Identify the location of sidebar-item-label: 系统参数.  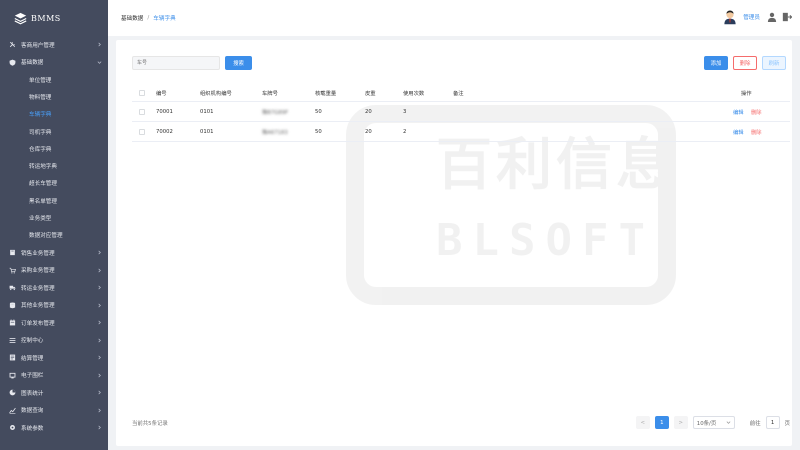
(32, 428).